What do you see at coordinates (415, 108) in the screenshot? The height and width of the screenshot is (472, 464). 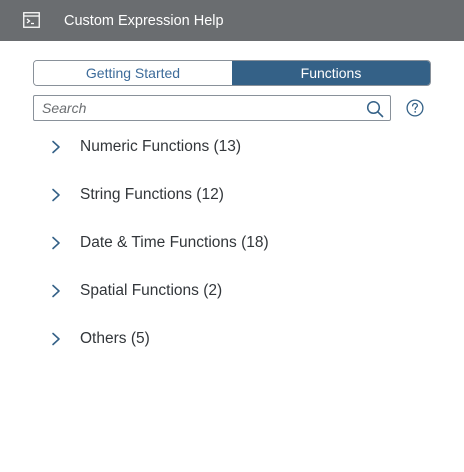 I see `help-icon` at bounding box center [415, 108].